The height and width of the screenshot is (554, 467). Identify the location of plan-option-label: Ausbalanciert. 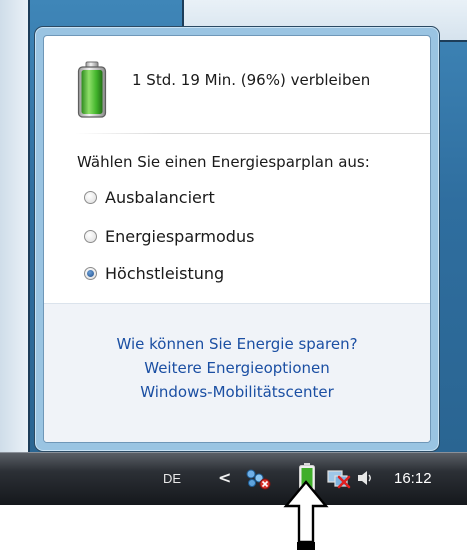
(160, 197).